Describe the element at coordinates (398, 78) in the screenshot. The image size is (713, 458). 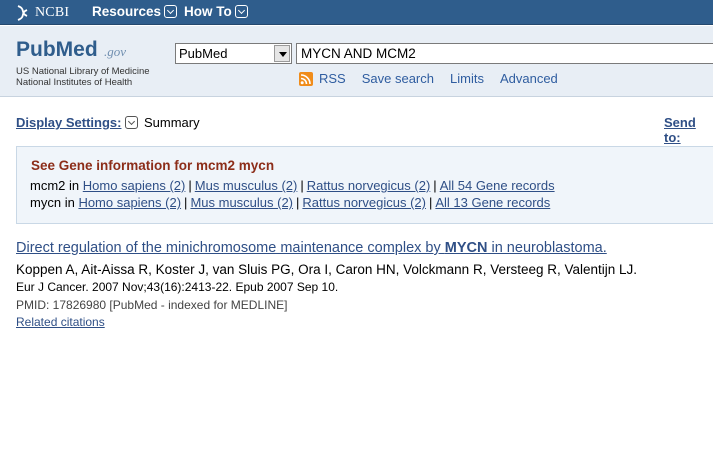
I see `save-search-link: Save search` at that location.